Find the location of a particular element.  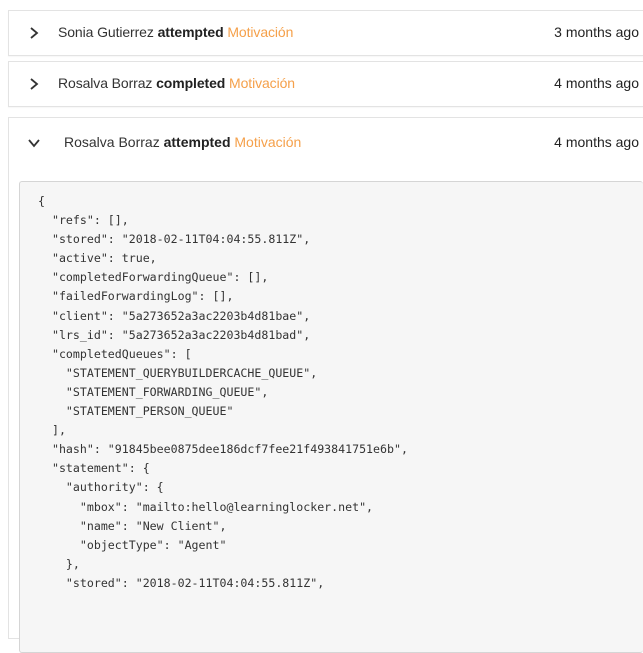

json-line: "statement": { is located at coordinates (94, 468).